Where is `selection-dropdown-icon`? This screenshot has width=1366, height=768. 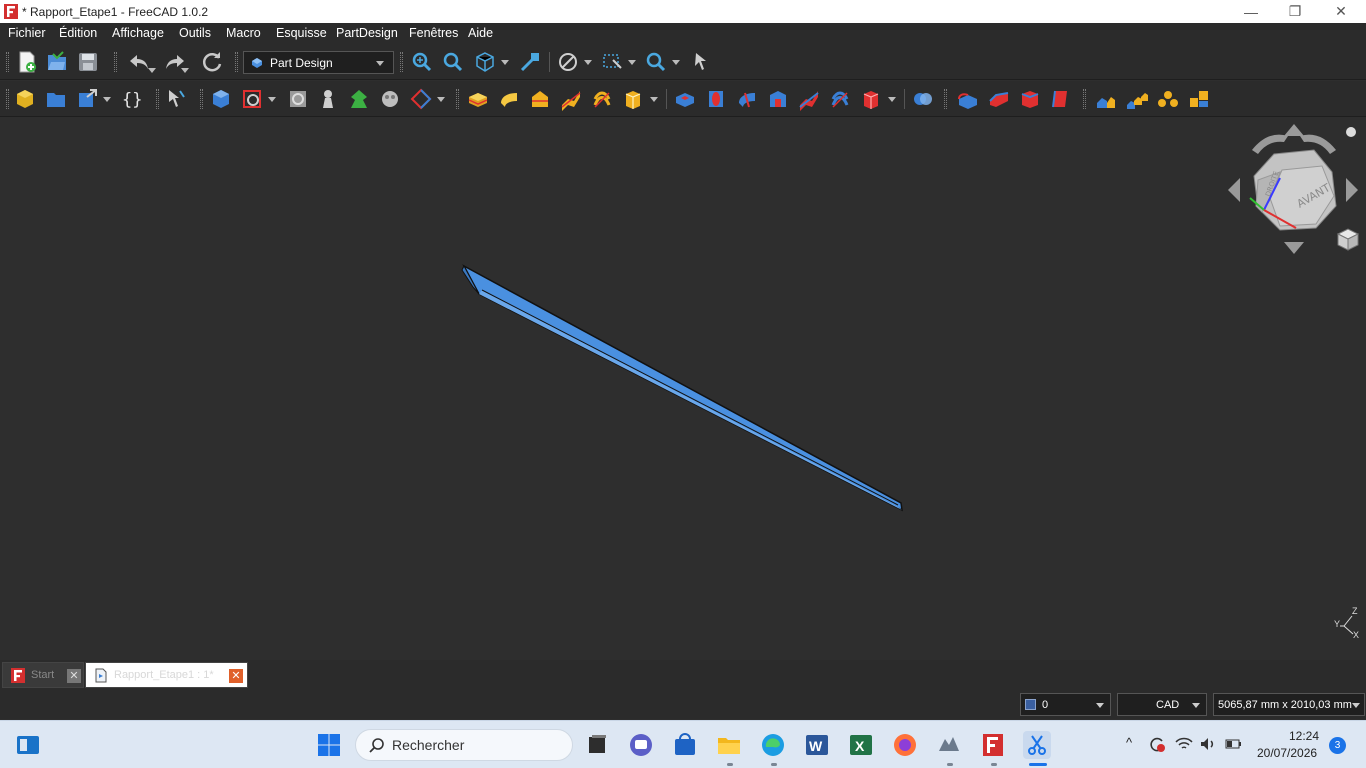 selection-dropdown-icon is located at coordinates (632, 62).